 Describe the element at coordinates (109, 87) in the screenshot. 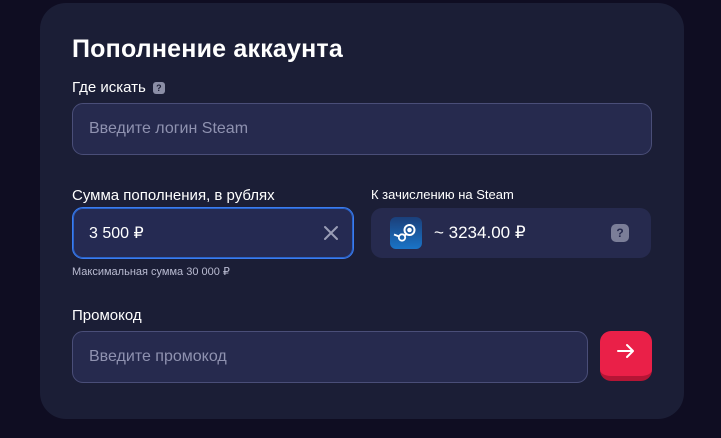

I see `login-label: Где искать` at that location.